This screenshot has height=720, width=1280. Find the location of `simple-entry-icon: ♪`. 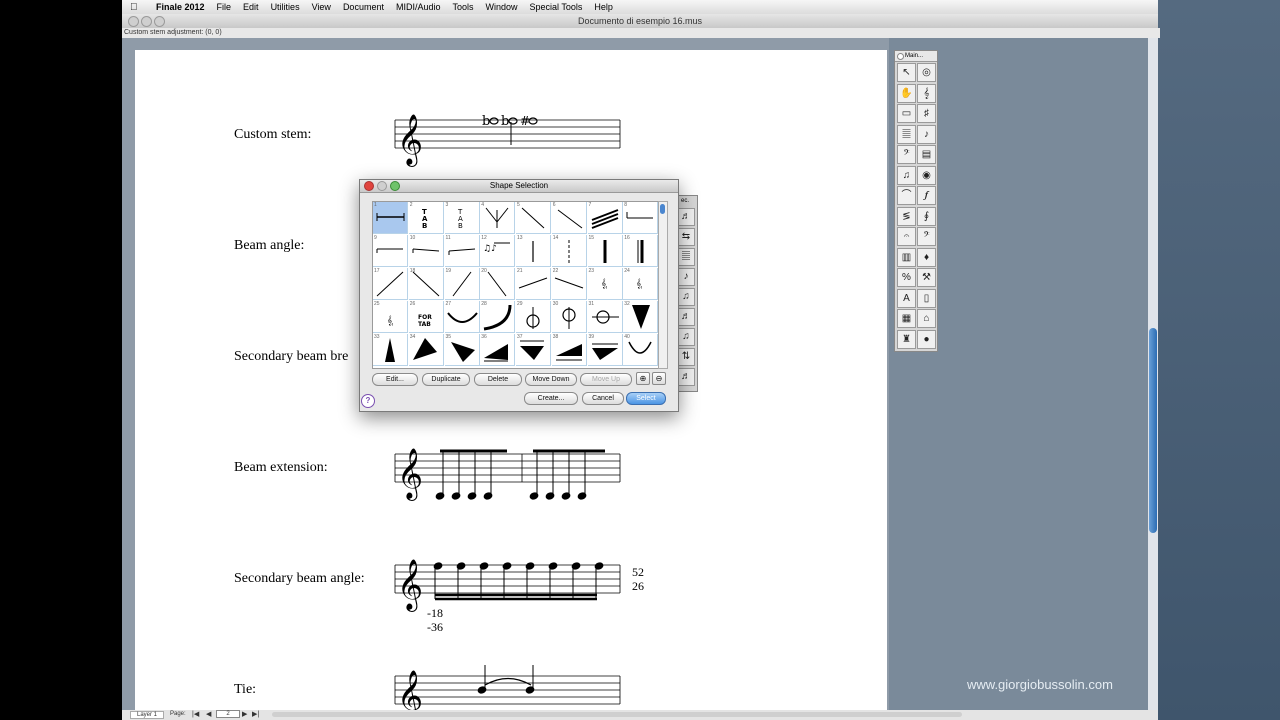

simple-entry-icon: ♪ is located at coordinates (926, 134).